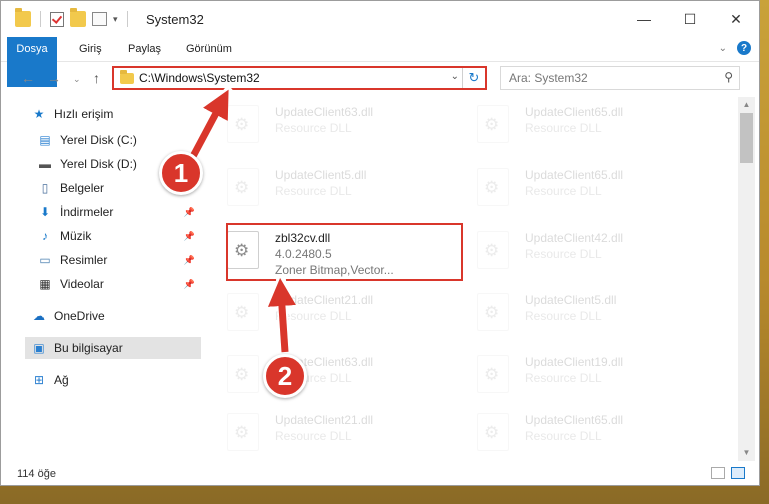 The image size is (769, 504). Describe the element at coordinates (199, 78) in the screenshot. I see `address-path: C:\Windows\System32` at that location.